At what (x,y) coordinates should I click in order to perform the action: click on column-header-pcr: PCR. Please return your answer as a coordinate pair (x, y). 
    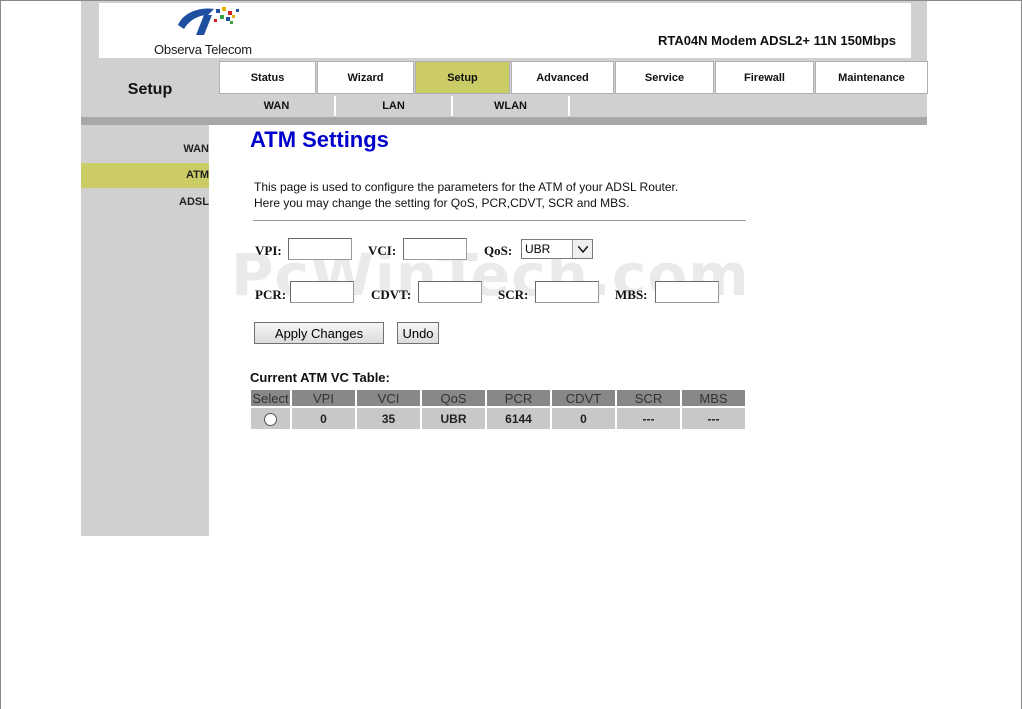
    Looking at the image, I should click on (518, 398).